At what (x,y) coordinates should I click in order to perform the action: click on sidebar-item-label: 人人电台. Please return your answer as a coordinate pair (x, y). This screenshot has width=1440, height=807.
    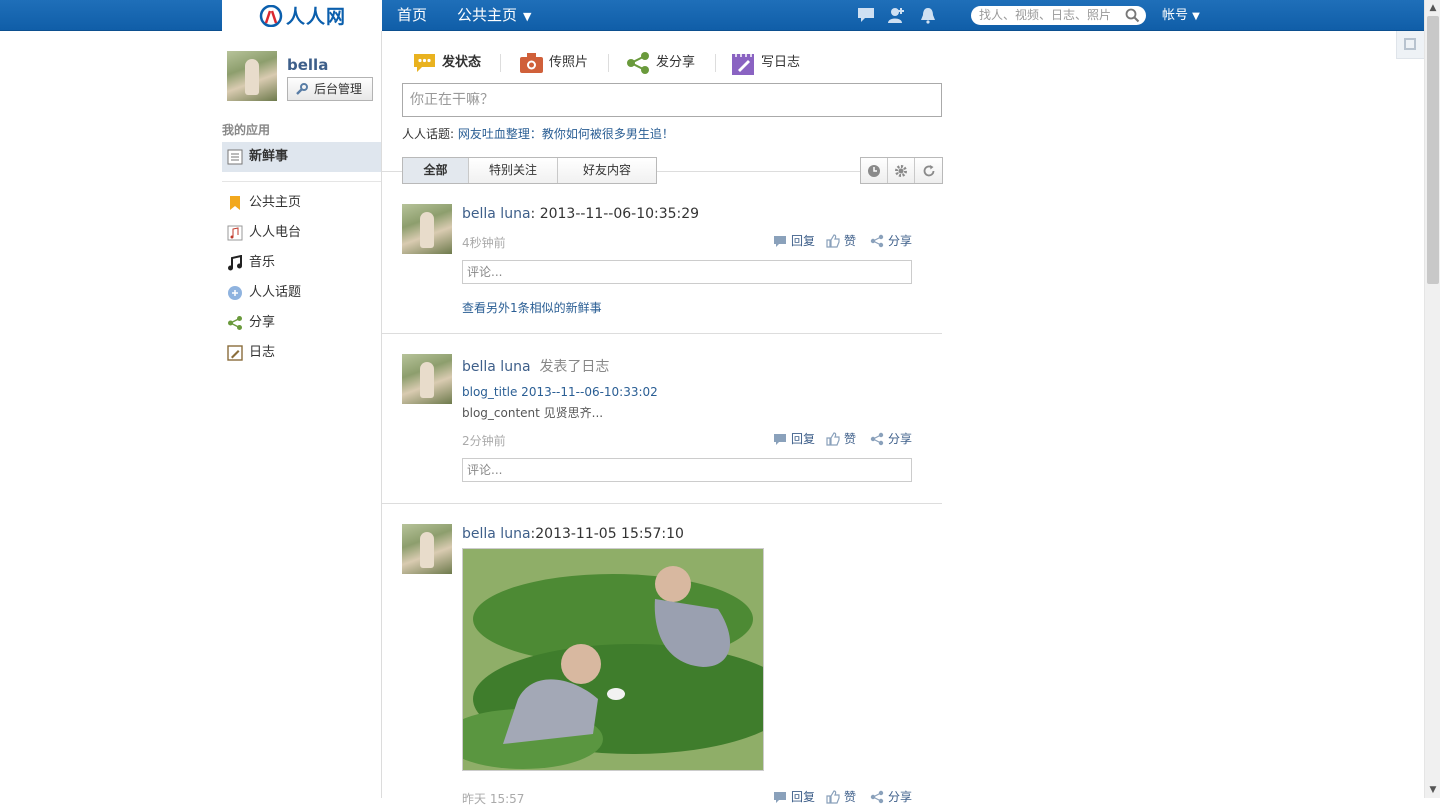
    Looking at the image, I should click on (275, 232).